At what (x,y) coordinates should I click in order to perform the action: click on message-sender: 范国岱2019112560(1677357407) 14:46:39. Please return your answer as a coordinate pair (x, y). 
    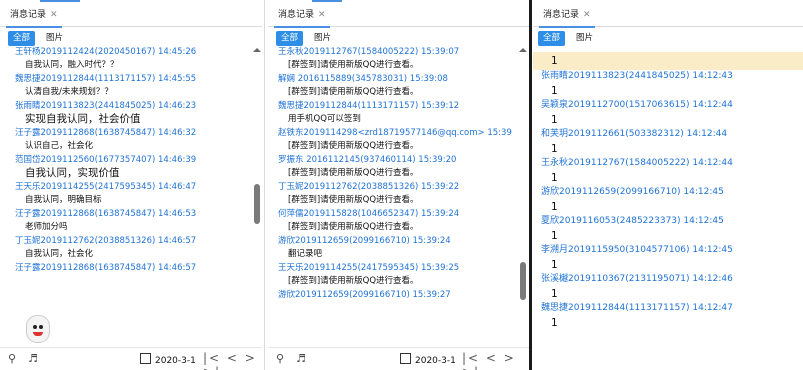
    Looking at the image, I should click on (131, 160).